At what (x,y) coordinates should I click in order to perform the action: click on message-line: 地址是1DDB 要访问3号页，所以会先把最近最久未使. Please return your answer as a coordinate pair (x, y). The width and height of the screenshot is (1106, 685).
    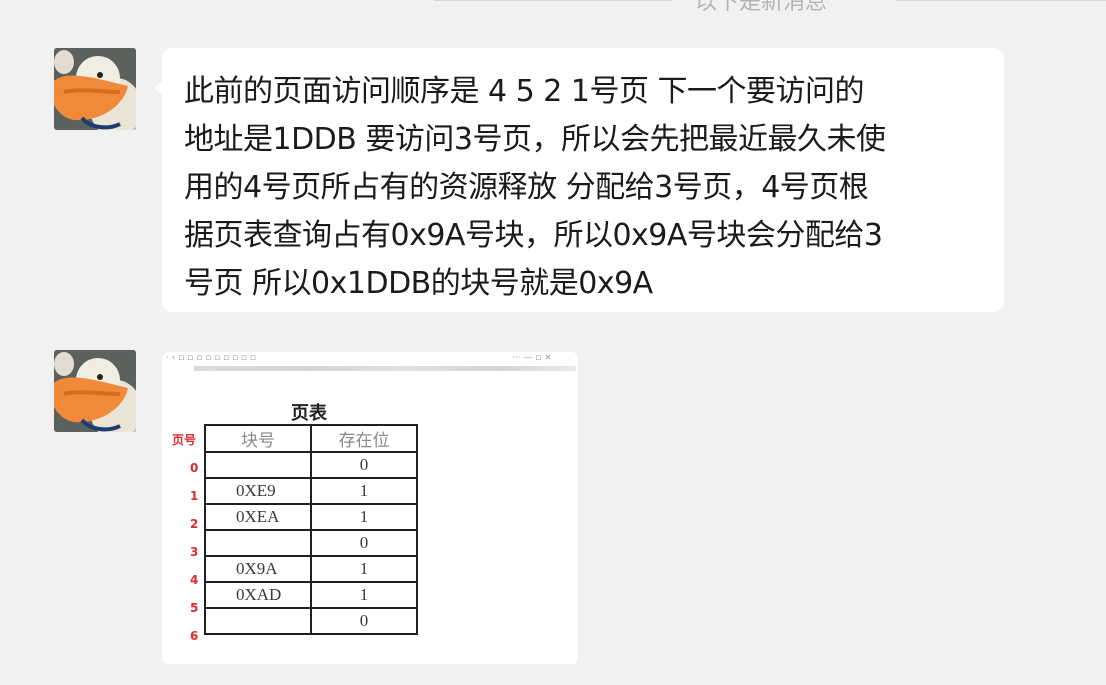
    Looking at the image, I should click on (535, 139).